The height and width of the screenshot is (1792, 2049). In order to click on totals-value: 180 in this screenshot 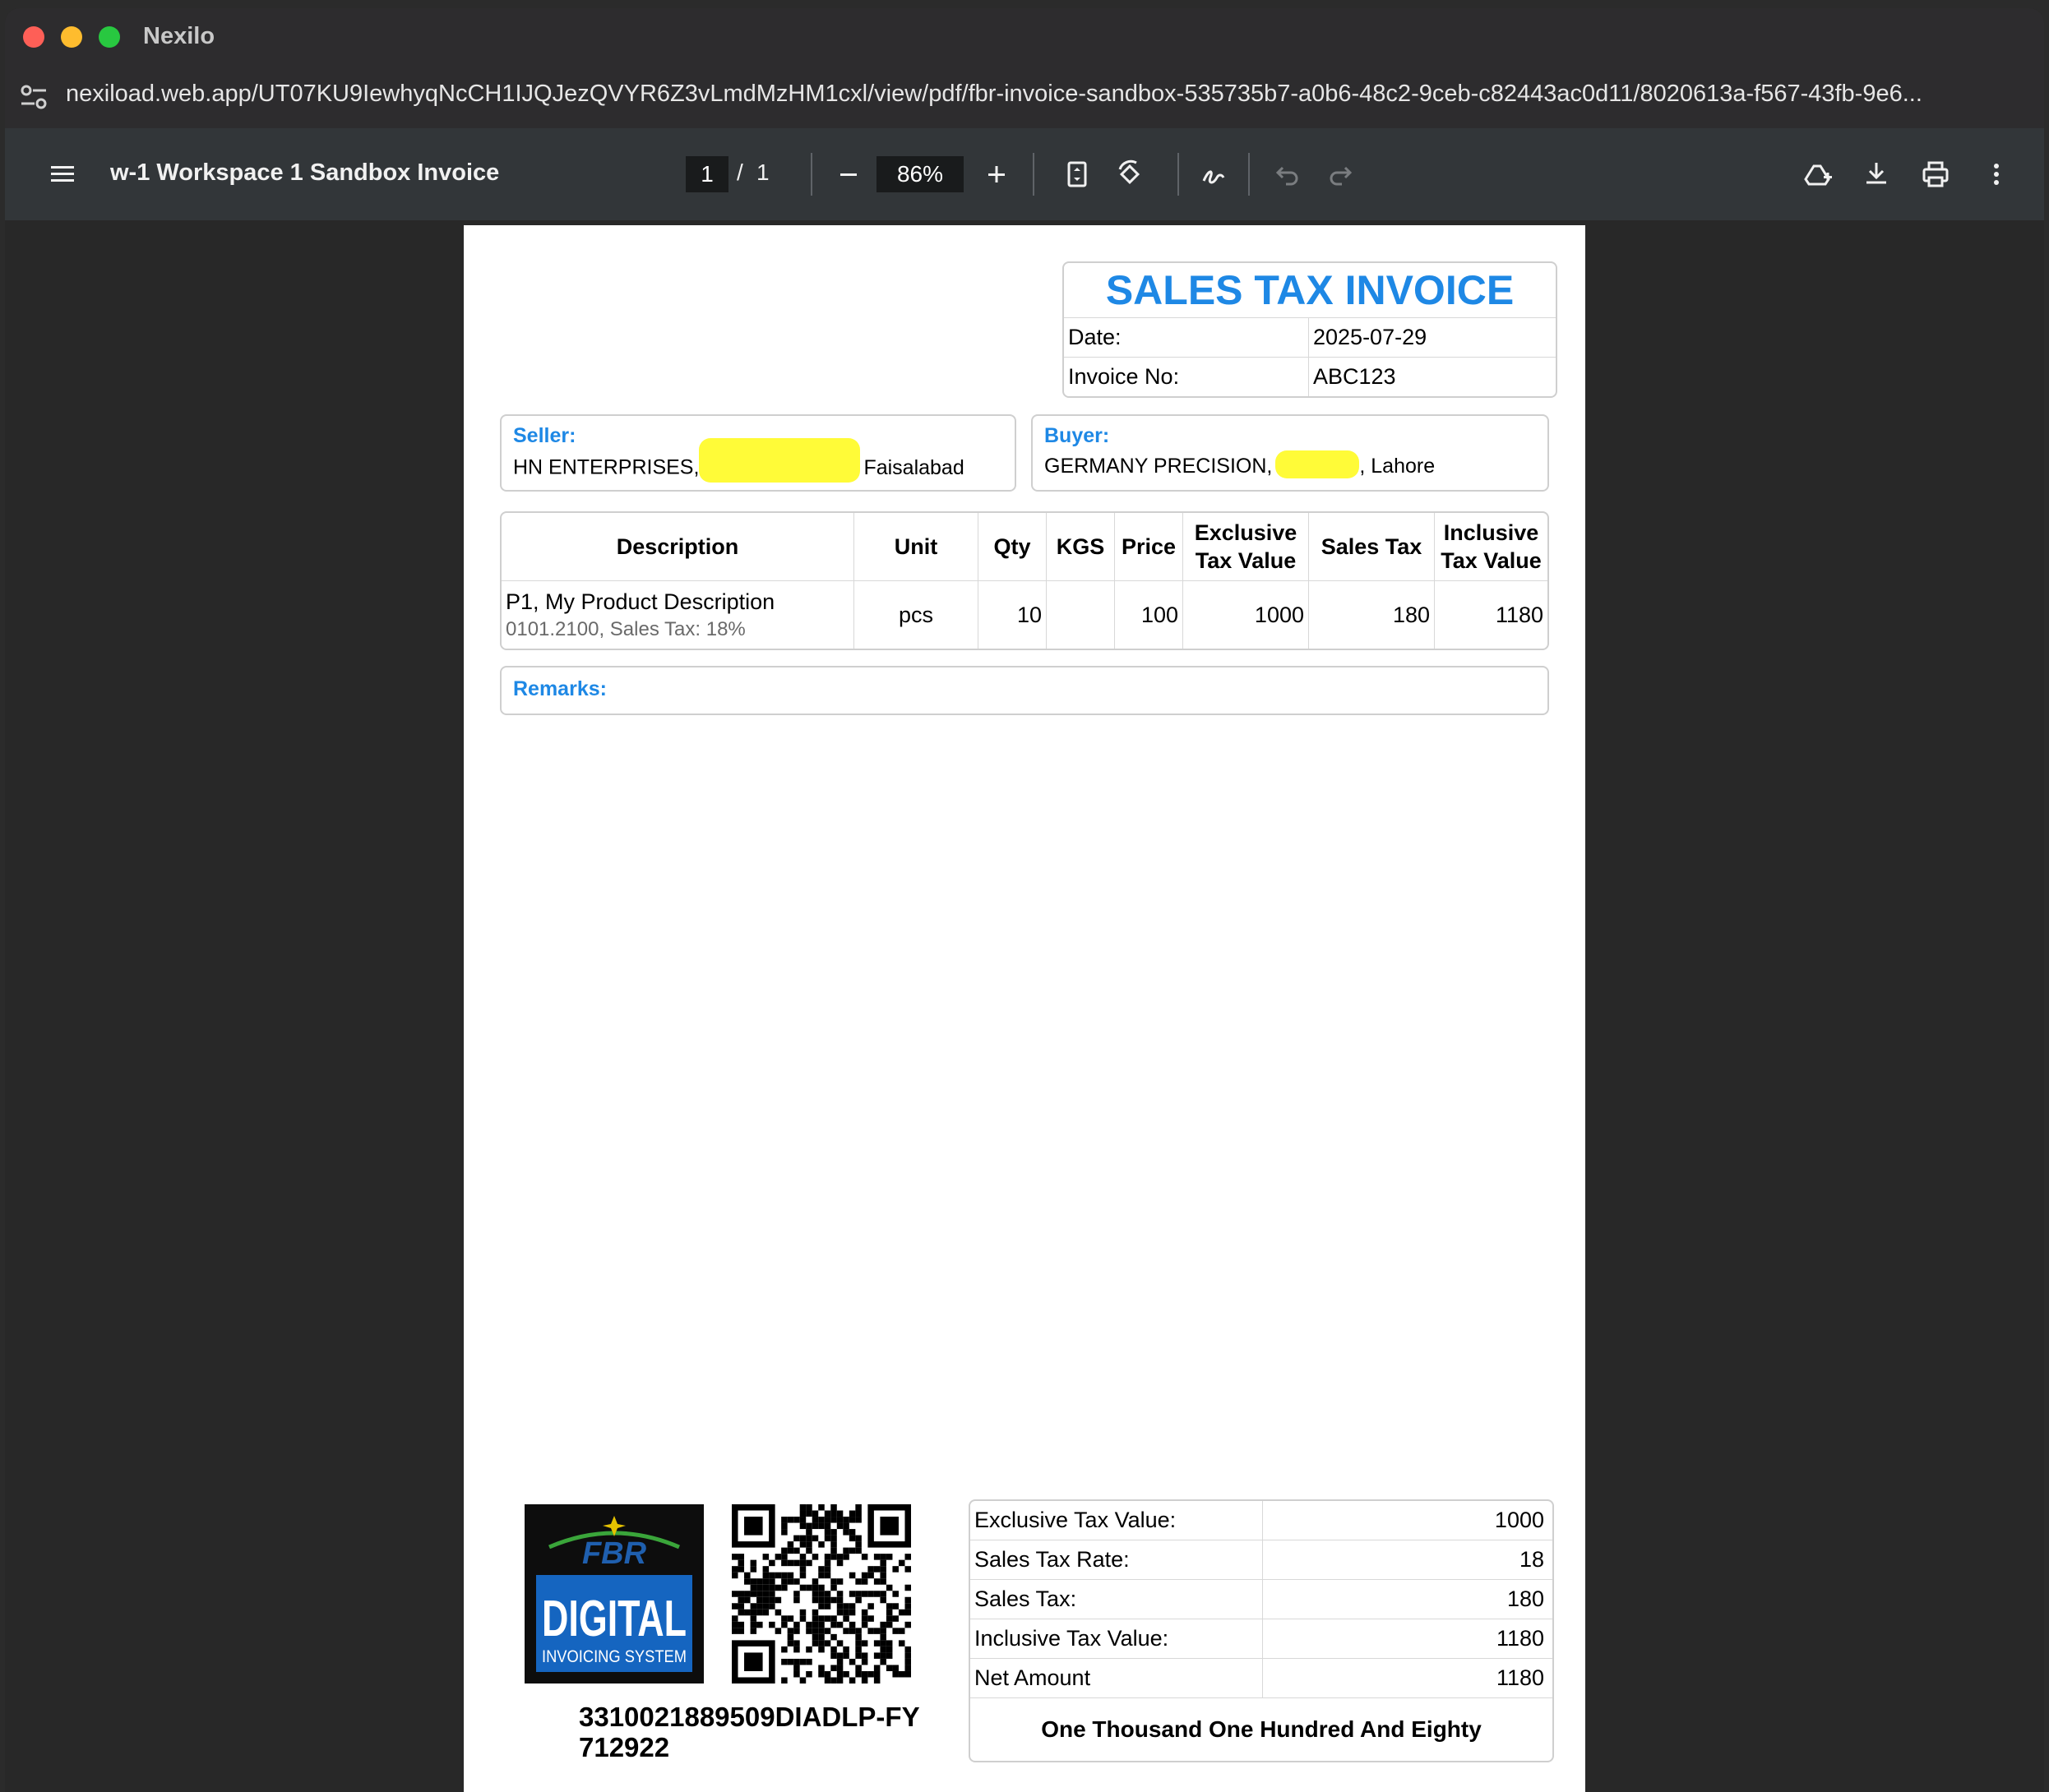, I will do `click(1525, 1599)`.